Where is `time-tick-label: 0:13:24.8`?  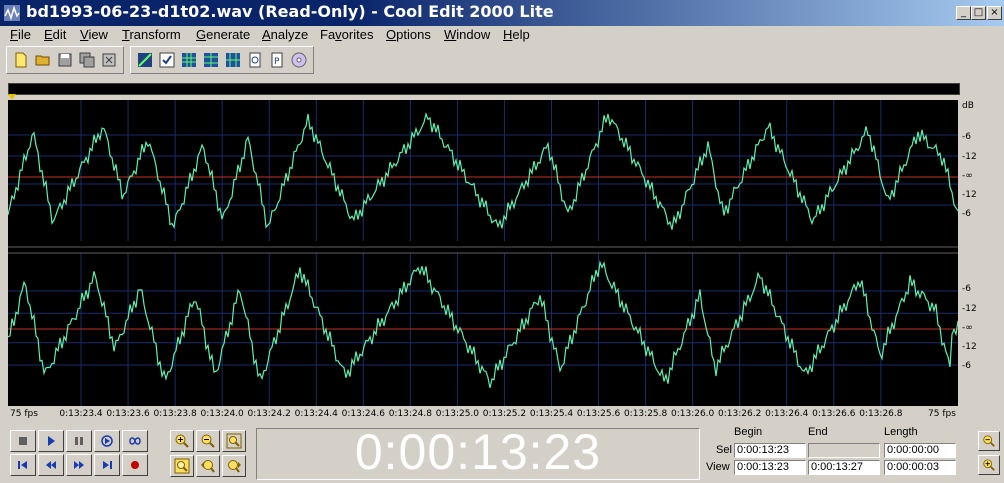 time-tick-label: 0:13:24.8 is located at coordinates (410, 414).